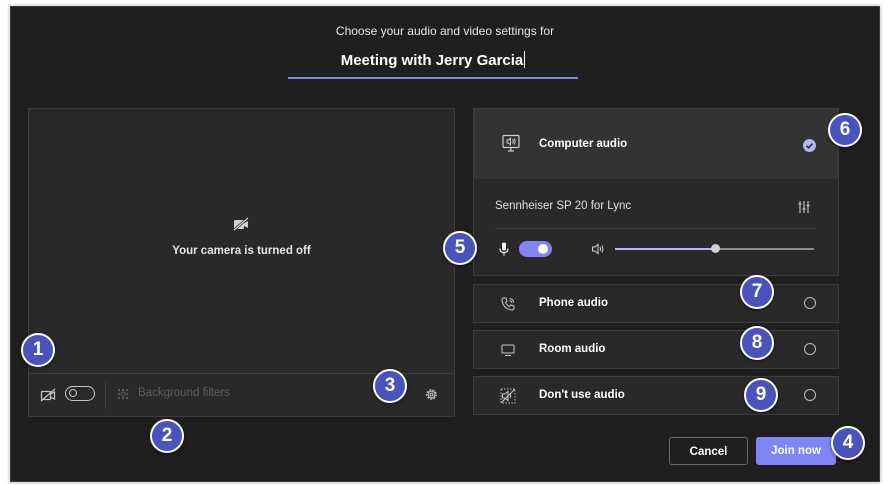 This screenshot has height=485, width=888. I want to click on no-audio-label: Don't use audio, so click(582, 395).